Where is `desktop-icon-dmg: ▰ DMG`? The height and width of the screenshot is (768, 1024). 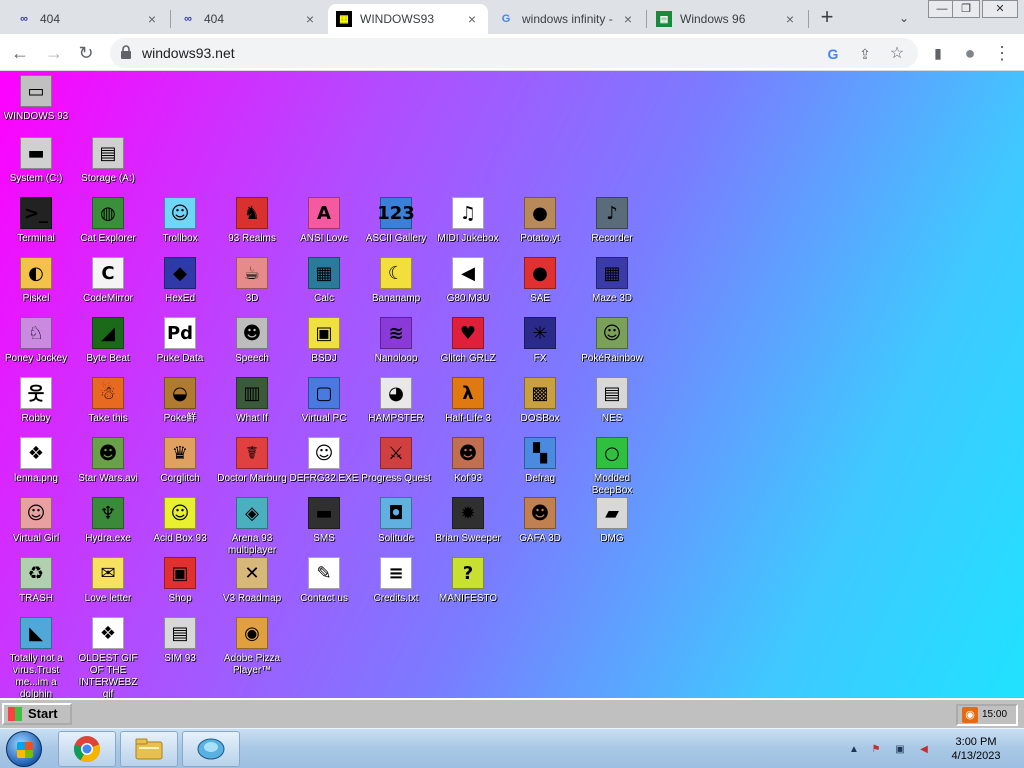
desktop-icon-dmg: ▰ DMG is located at coordinates (612, 521).